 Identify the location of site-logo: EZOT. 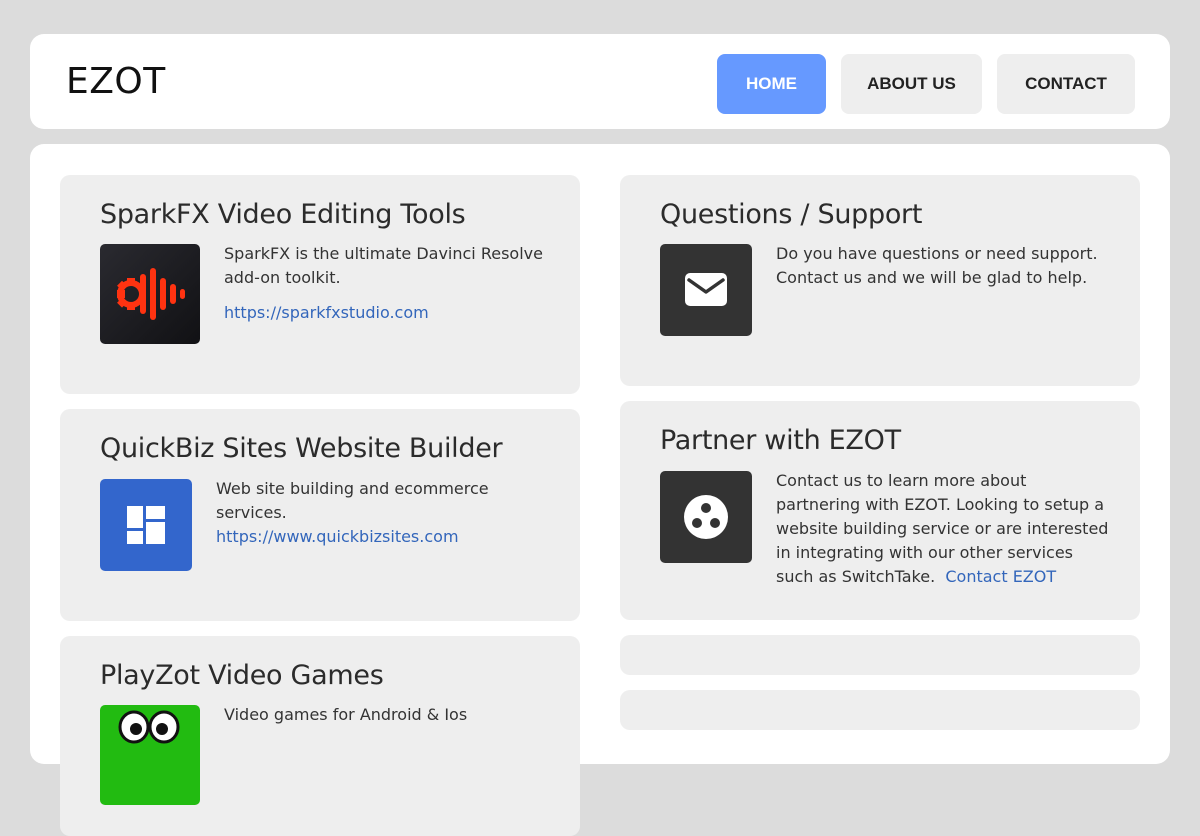
(116, 81).